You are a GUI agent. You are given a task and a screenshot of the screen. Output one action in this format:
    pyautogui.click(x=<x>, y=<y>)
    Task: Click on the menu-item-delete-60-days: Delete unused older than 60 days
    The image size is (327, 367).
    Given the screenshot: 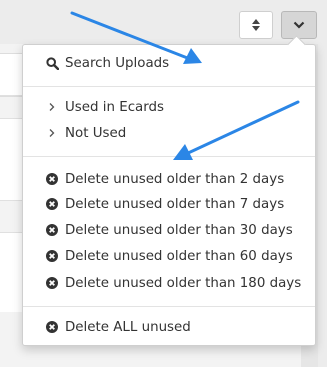 What is the action you would take?
    pyautogui.click(x=169, y=256)
    